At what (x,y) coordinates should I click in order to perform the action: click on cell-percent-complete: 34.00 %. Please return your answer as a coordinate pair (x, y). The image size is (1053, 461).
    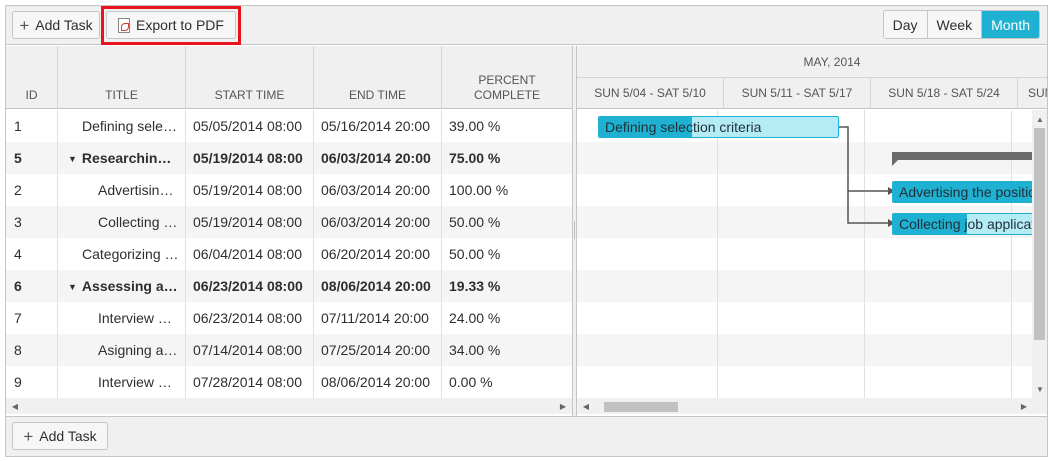
    Looking at the image, I should click on (475, 350).